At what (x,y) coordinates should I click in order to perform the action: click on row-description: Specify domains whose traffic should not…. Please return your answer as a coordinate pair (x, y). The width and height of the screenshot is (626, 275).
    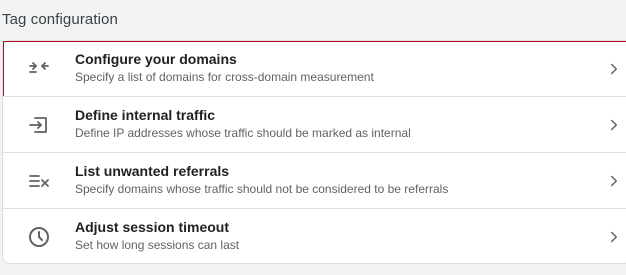
    Looking at the image, I should click on (262, 189).